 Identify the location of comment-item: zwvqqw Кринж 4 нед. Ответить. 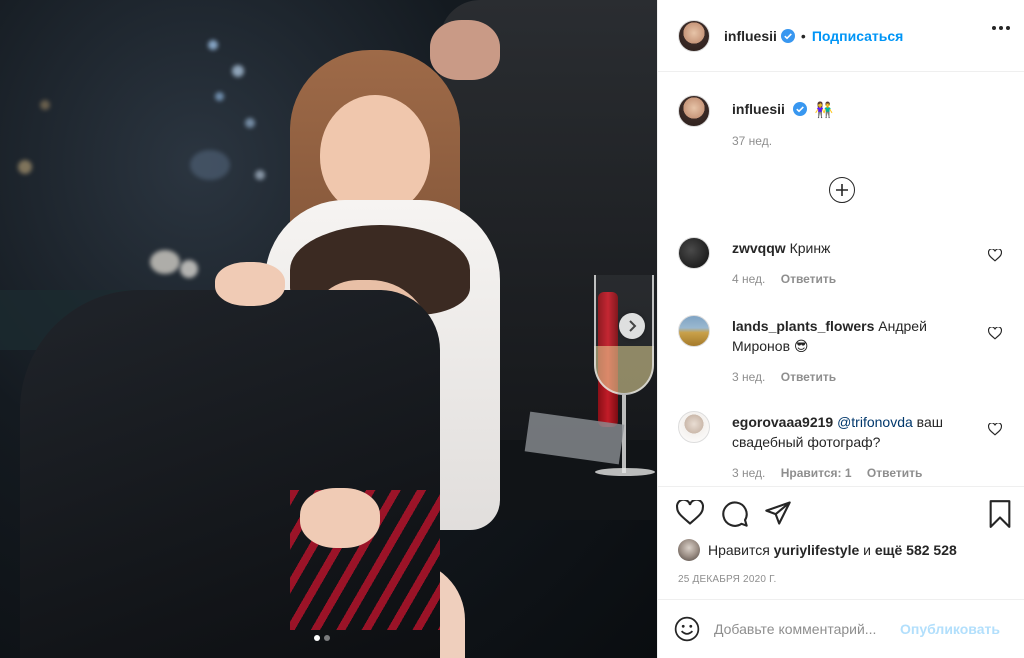
(843, 261).